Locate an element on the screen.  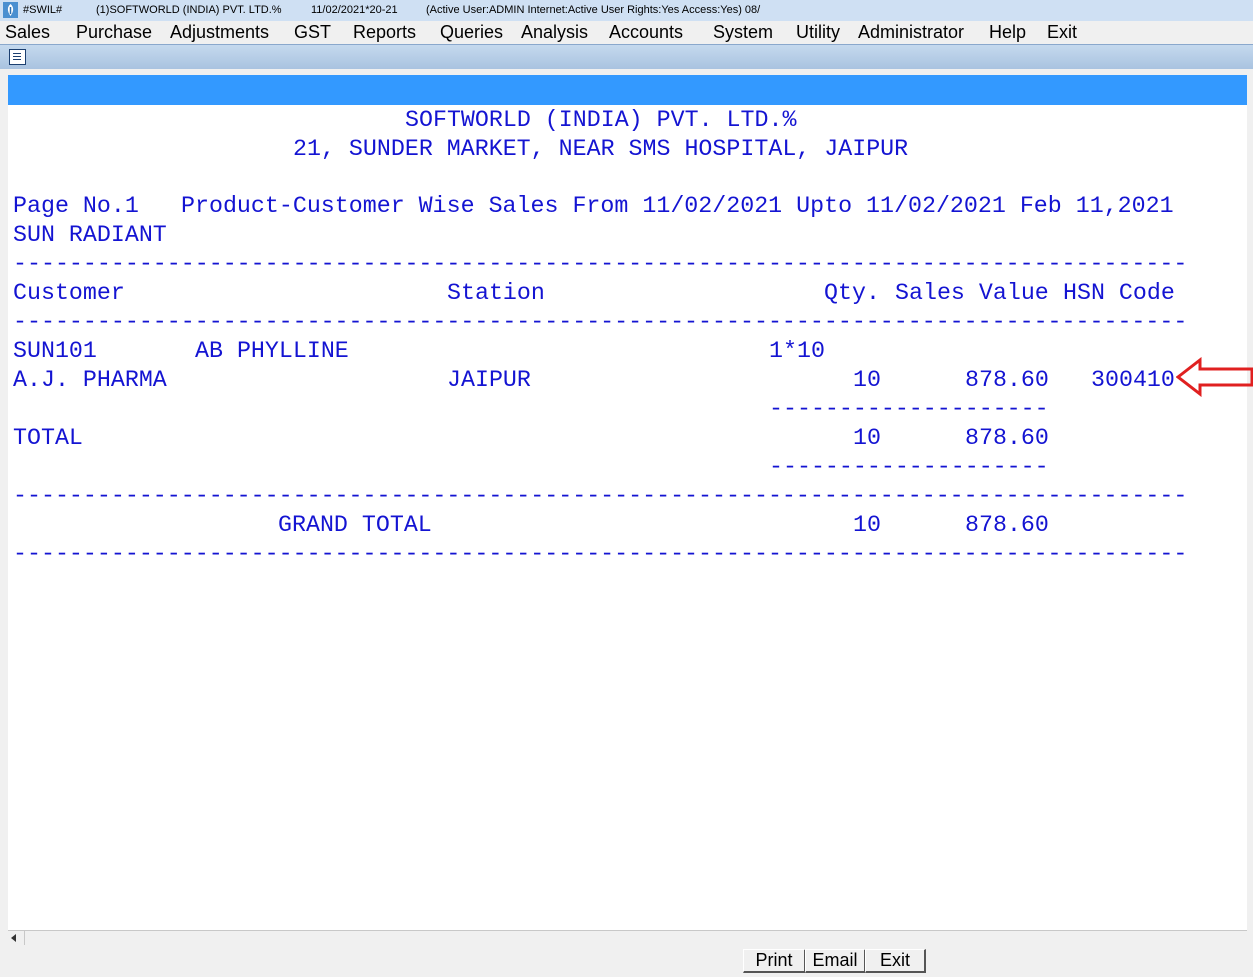
row-qty: 10 is located at coordinates (867, 380).